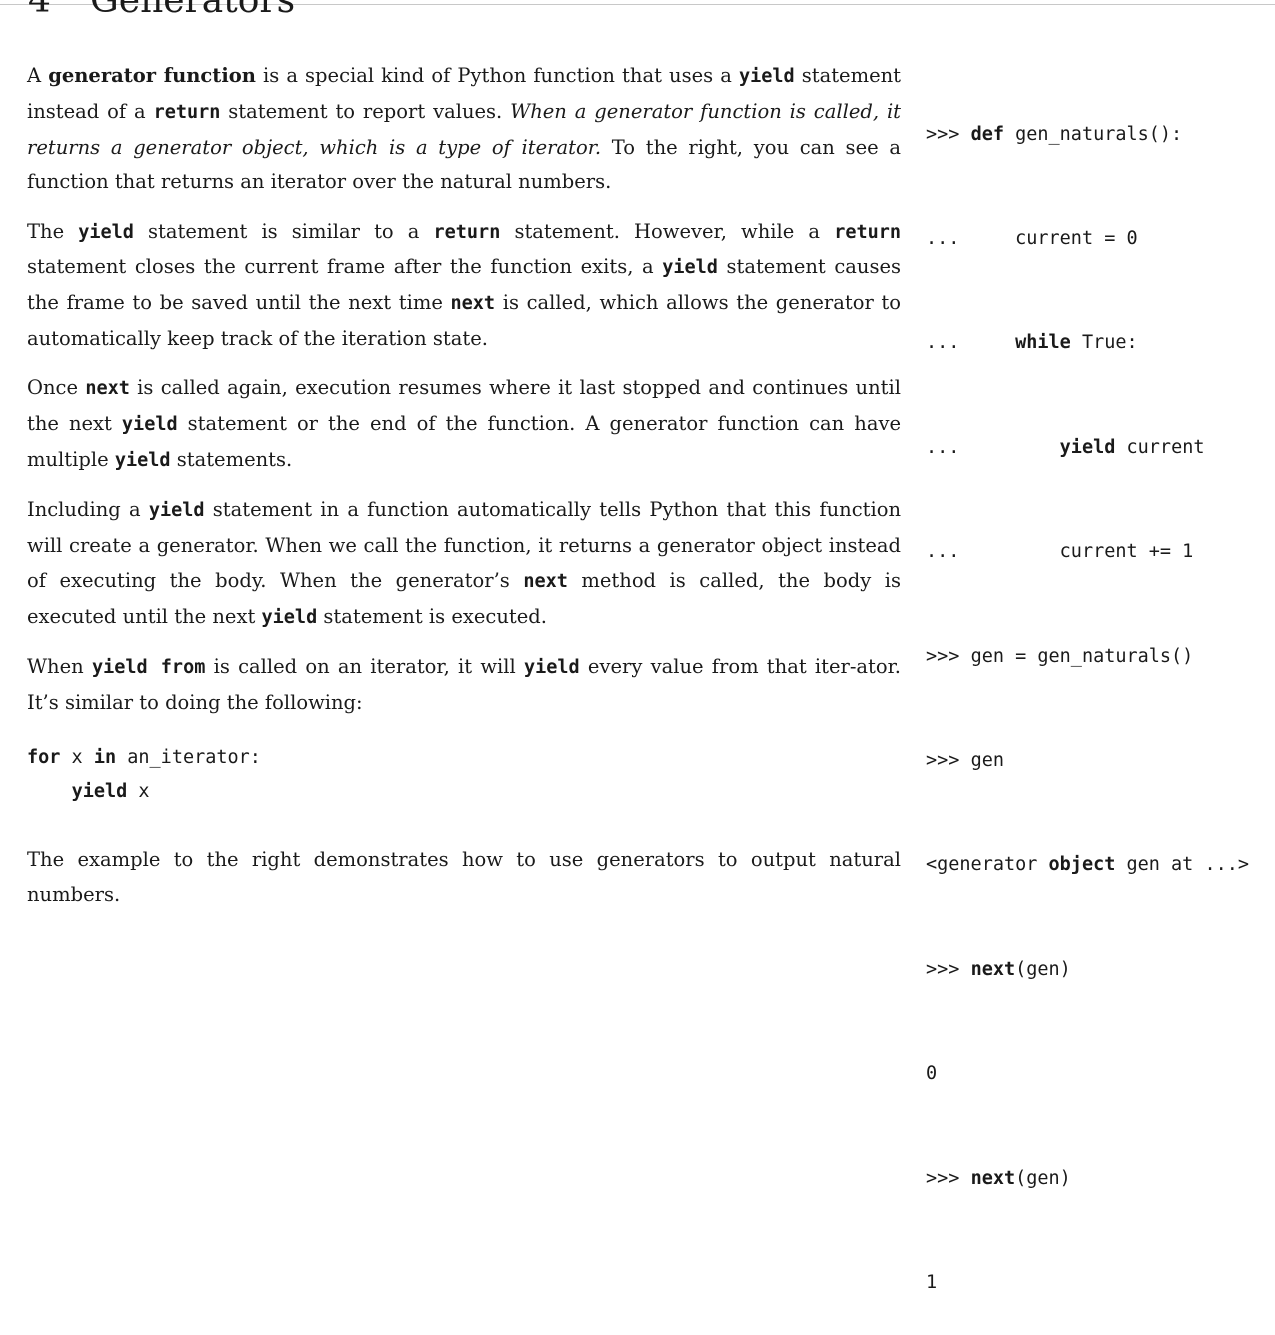  What do you see at coordinates (105, 757) in the screenshot?
I see `code-keyword: in` at bounding box center [105, 757].